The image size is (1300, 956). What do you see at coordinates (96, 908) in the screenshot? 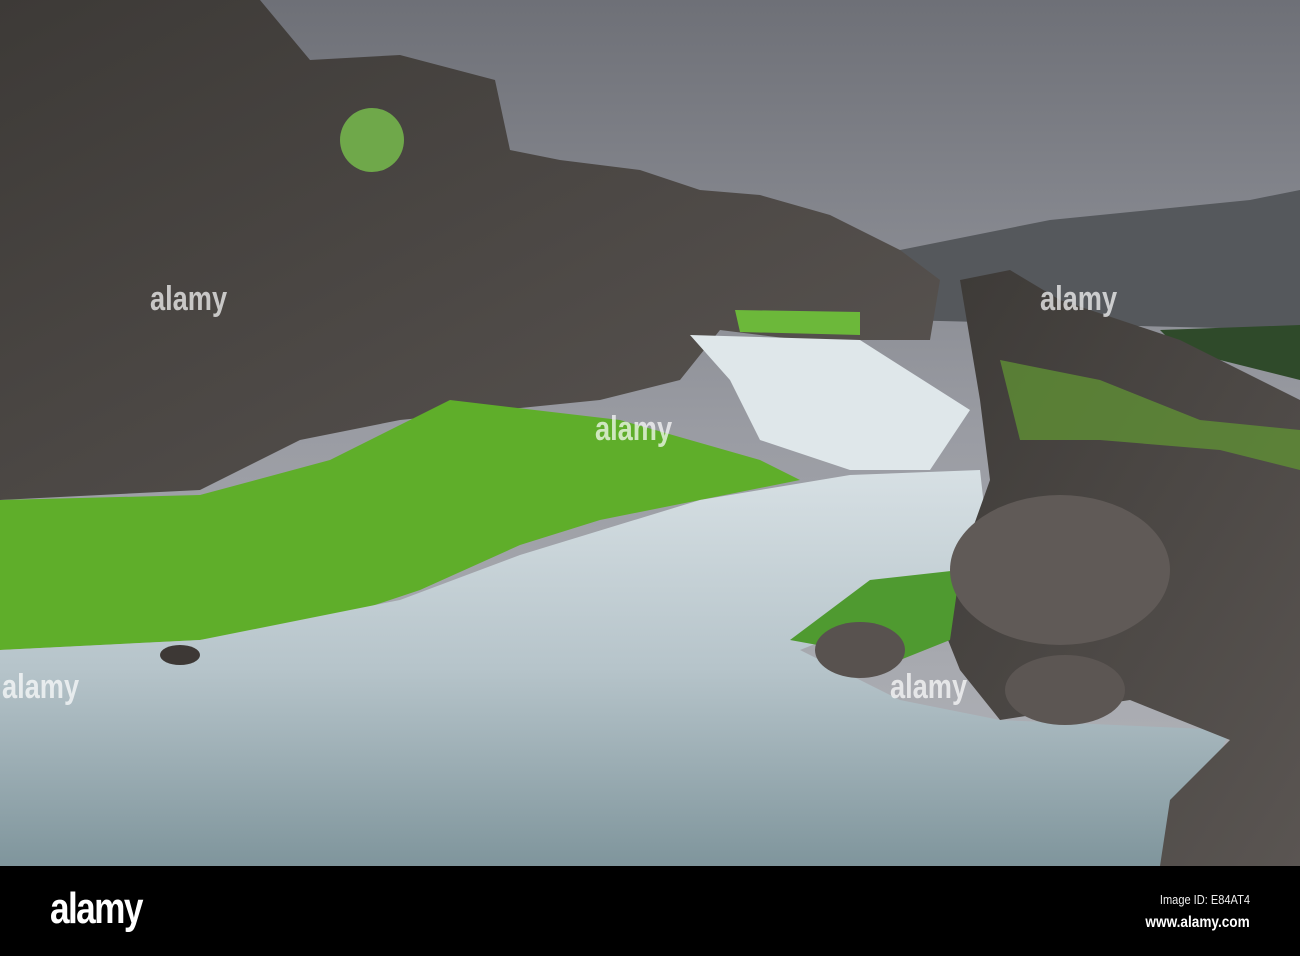
I see `alamy-logo: alamy` at bounding box center [96, 908].